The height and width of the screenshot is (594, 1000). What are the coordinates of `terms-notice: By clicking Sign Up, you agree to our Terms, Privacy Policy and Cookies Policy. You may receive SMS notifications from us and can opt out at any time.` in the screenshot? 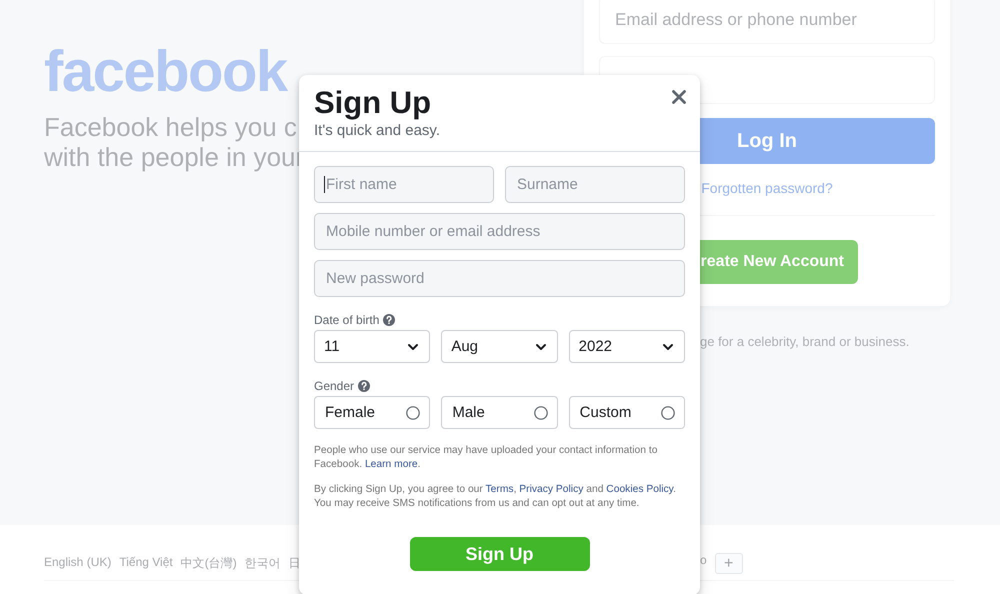 It's located at (495, 497).